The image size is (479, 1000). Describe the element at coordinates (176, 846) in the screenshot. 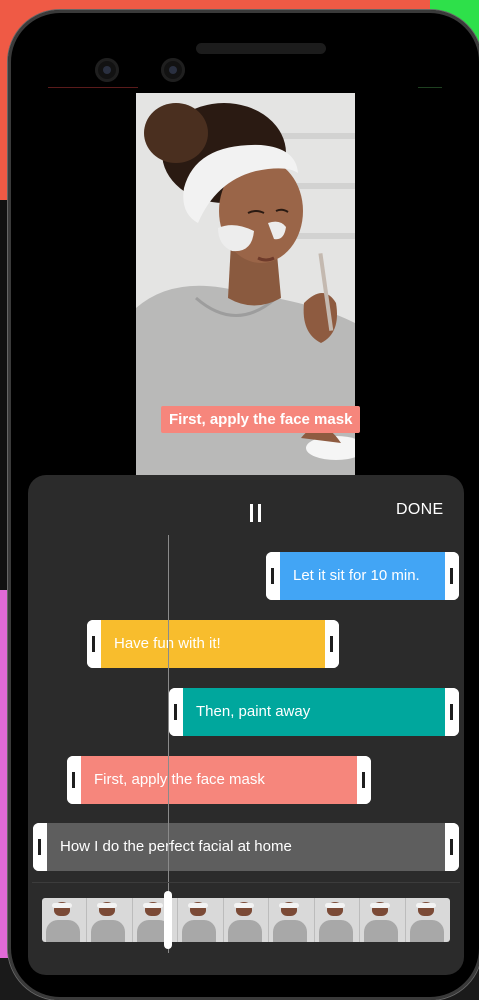

I see `caption-track-label: How I do the perfect facial at home` at that location.